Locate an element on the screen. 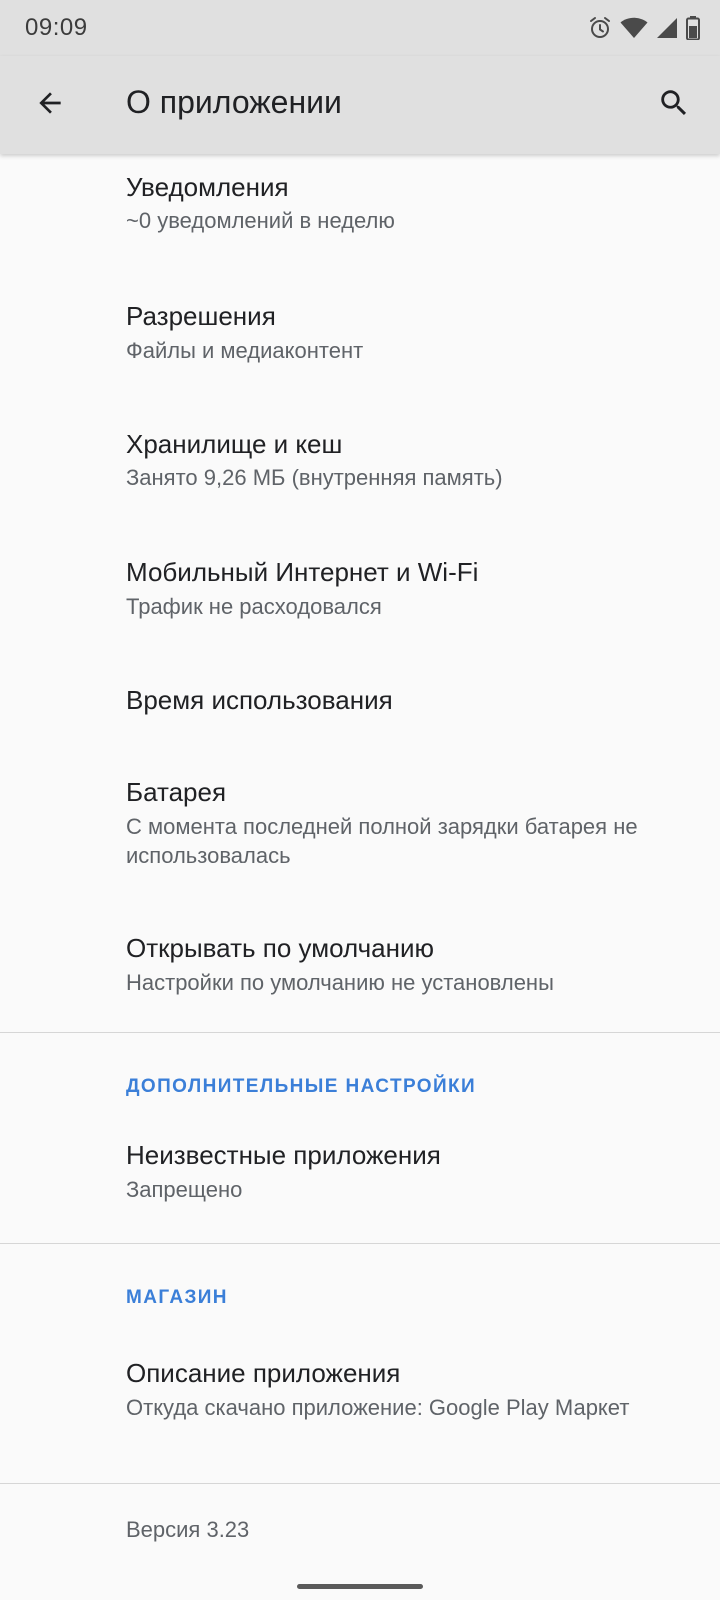  status-time: 09:09 is located at coordinates (56, 27).